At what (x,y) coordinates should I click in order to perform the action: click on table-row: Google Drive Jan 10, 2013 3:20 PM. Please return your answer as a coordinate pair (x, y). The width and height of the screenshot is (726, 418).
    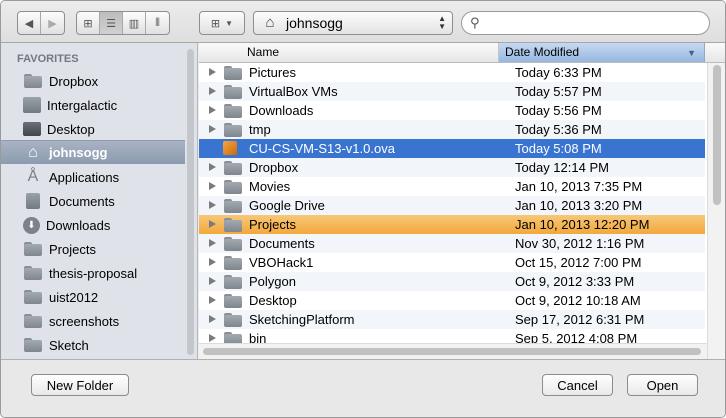
    Looking at the image, I should click on (452, 205).